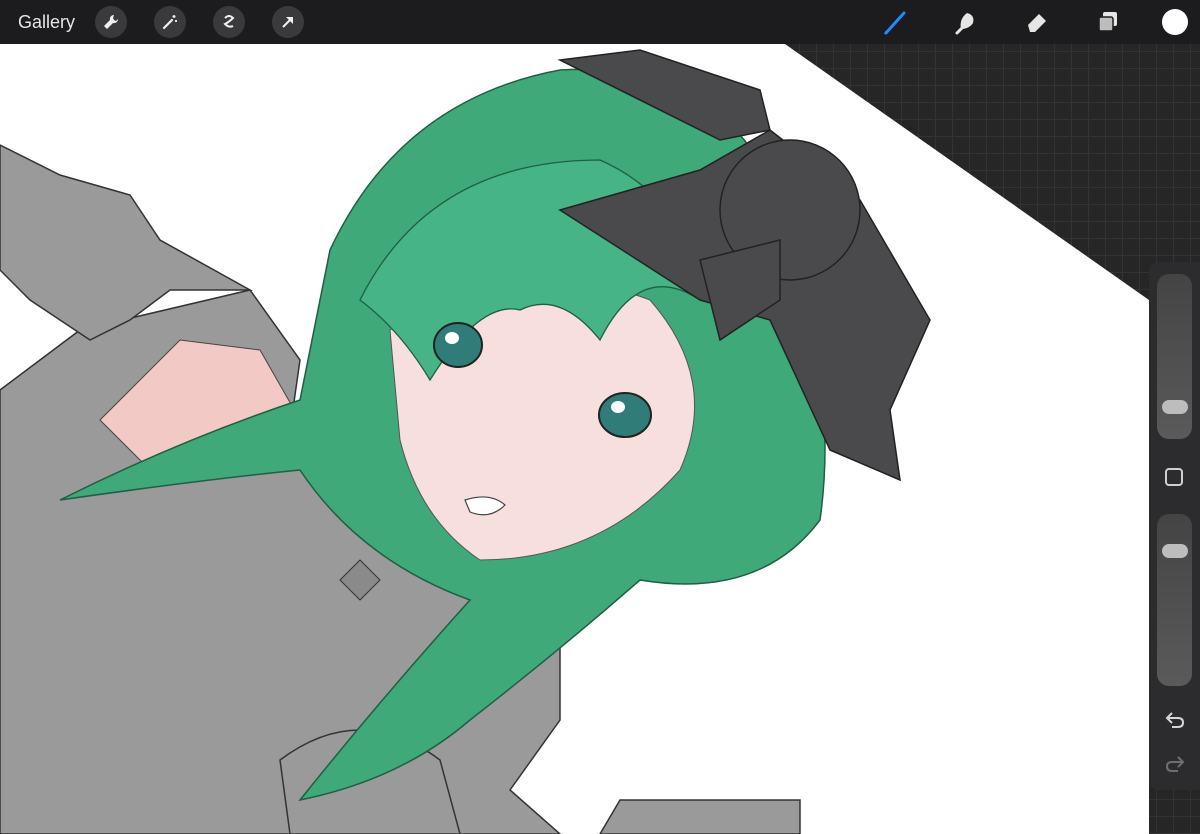  What do you see at coordinates (1175, 551) in the screenshot?
I see `opacity-thumb` at bounding box center [1175, 551].